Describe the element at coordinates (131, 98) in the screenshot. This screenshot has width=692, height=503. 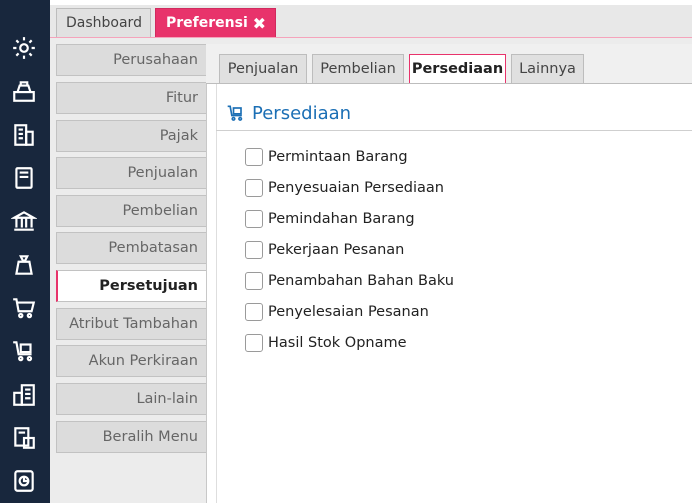
I see `sidebar-item-fitur: Fitur` at that location.